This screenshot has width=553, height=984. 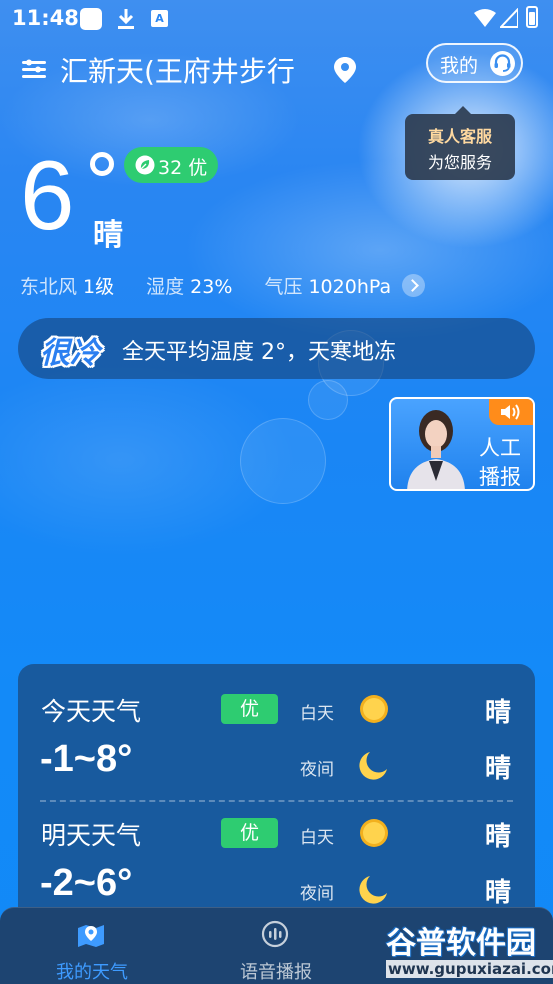 I want to click on aqi-value: 32 优, so click(x=183, y=168).